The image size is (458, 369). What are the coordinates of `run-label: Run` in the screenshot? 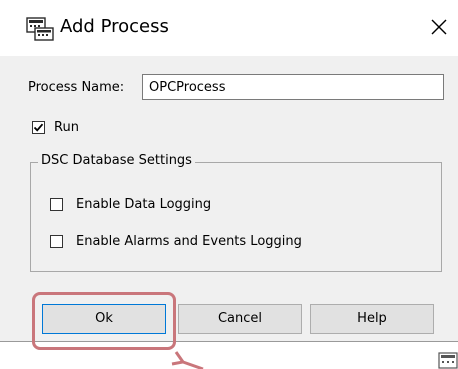 It's located at (66, 127).